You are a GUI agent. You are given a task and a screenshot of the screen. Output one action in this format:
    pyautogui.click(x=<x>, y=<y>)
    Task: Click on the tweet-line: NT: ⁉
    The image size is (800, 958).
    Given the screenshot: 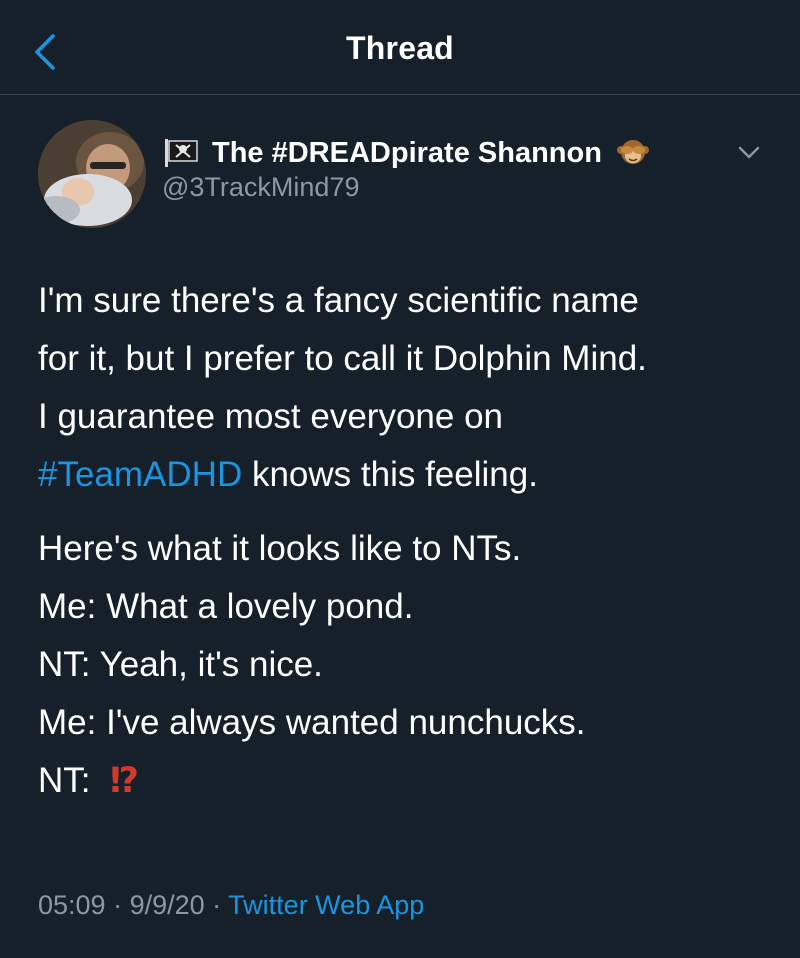 What is the action you would take?
    pyautogui.click(x=408, y=781)
    